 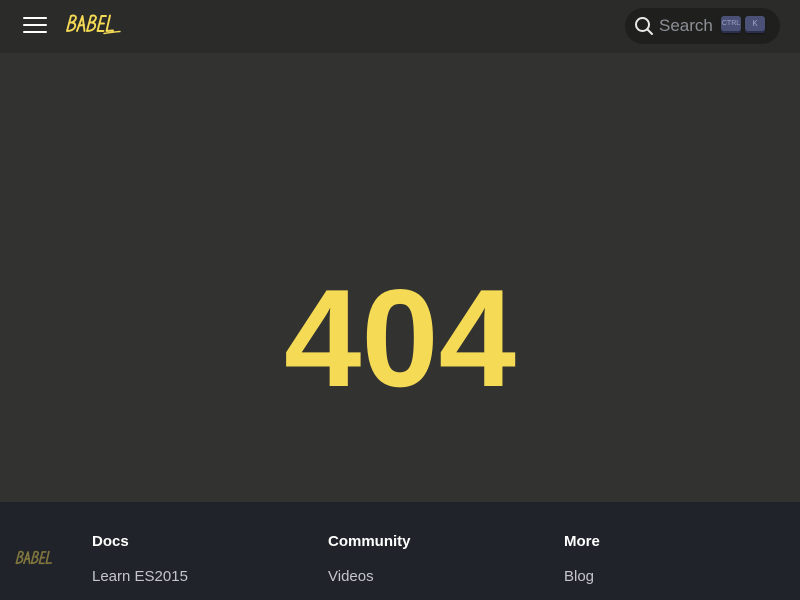 What do you see at coordinates (582, 559) in the screenshot?
I see `footer-column-more: More Blog` at bounding box center [582, 559].